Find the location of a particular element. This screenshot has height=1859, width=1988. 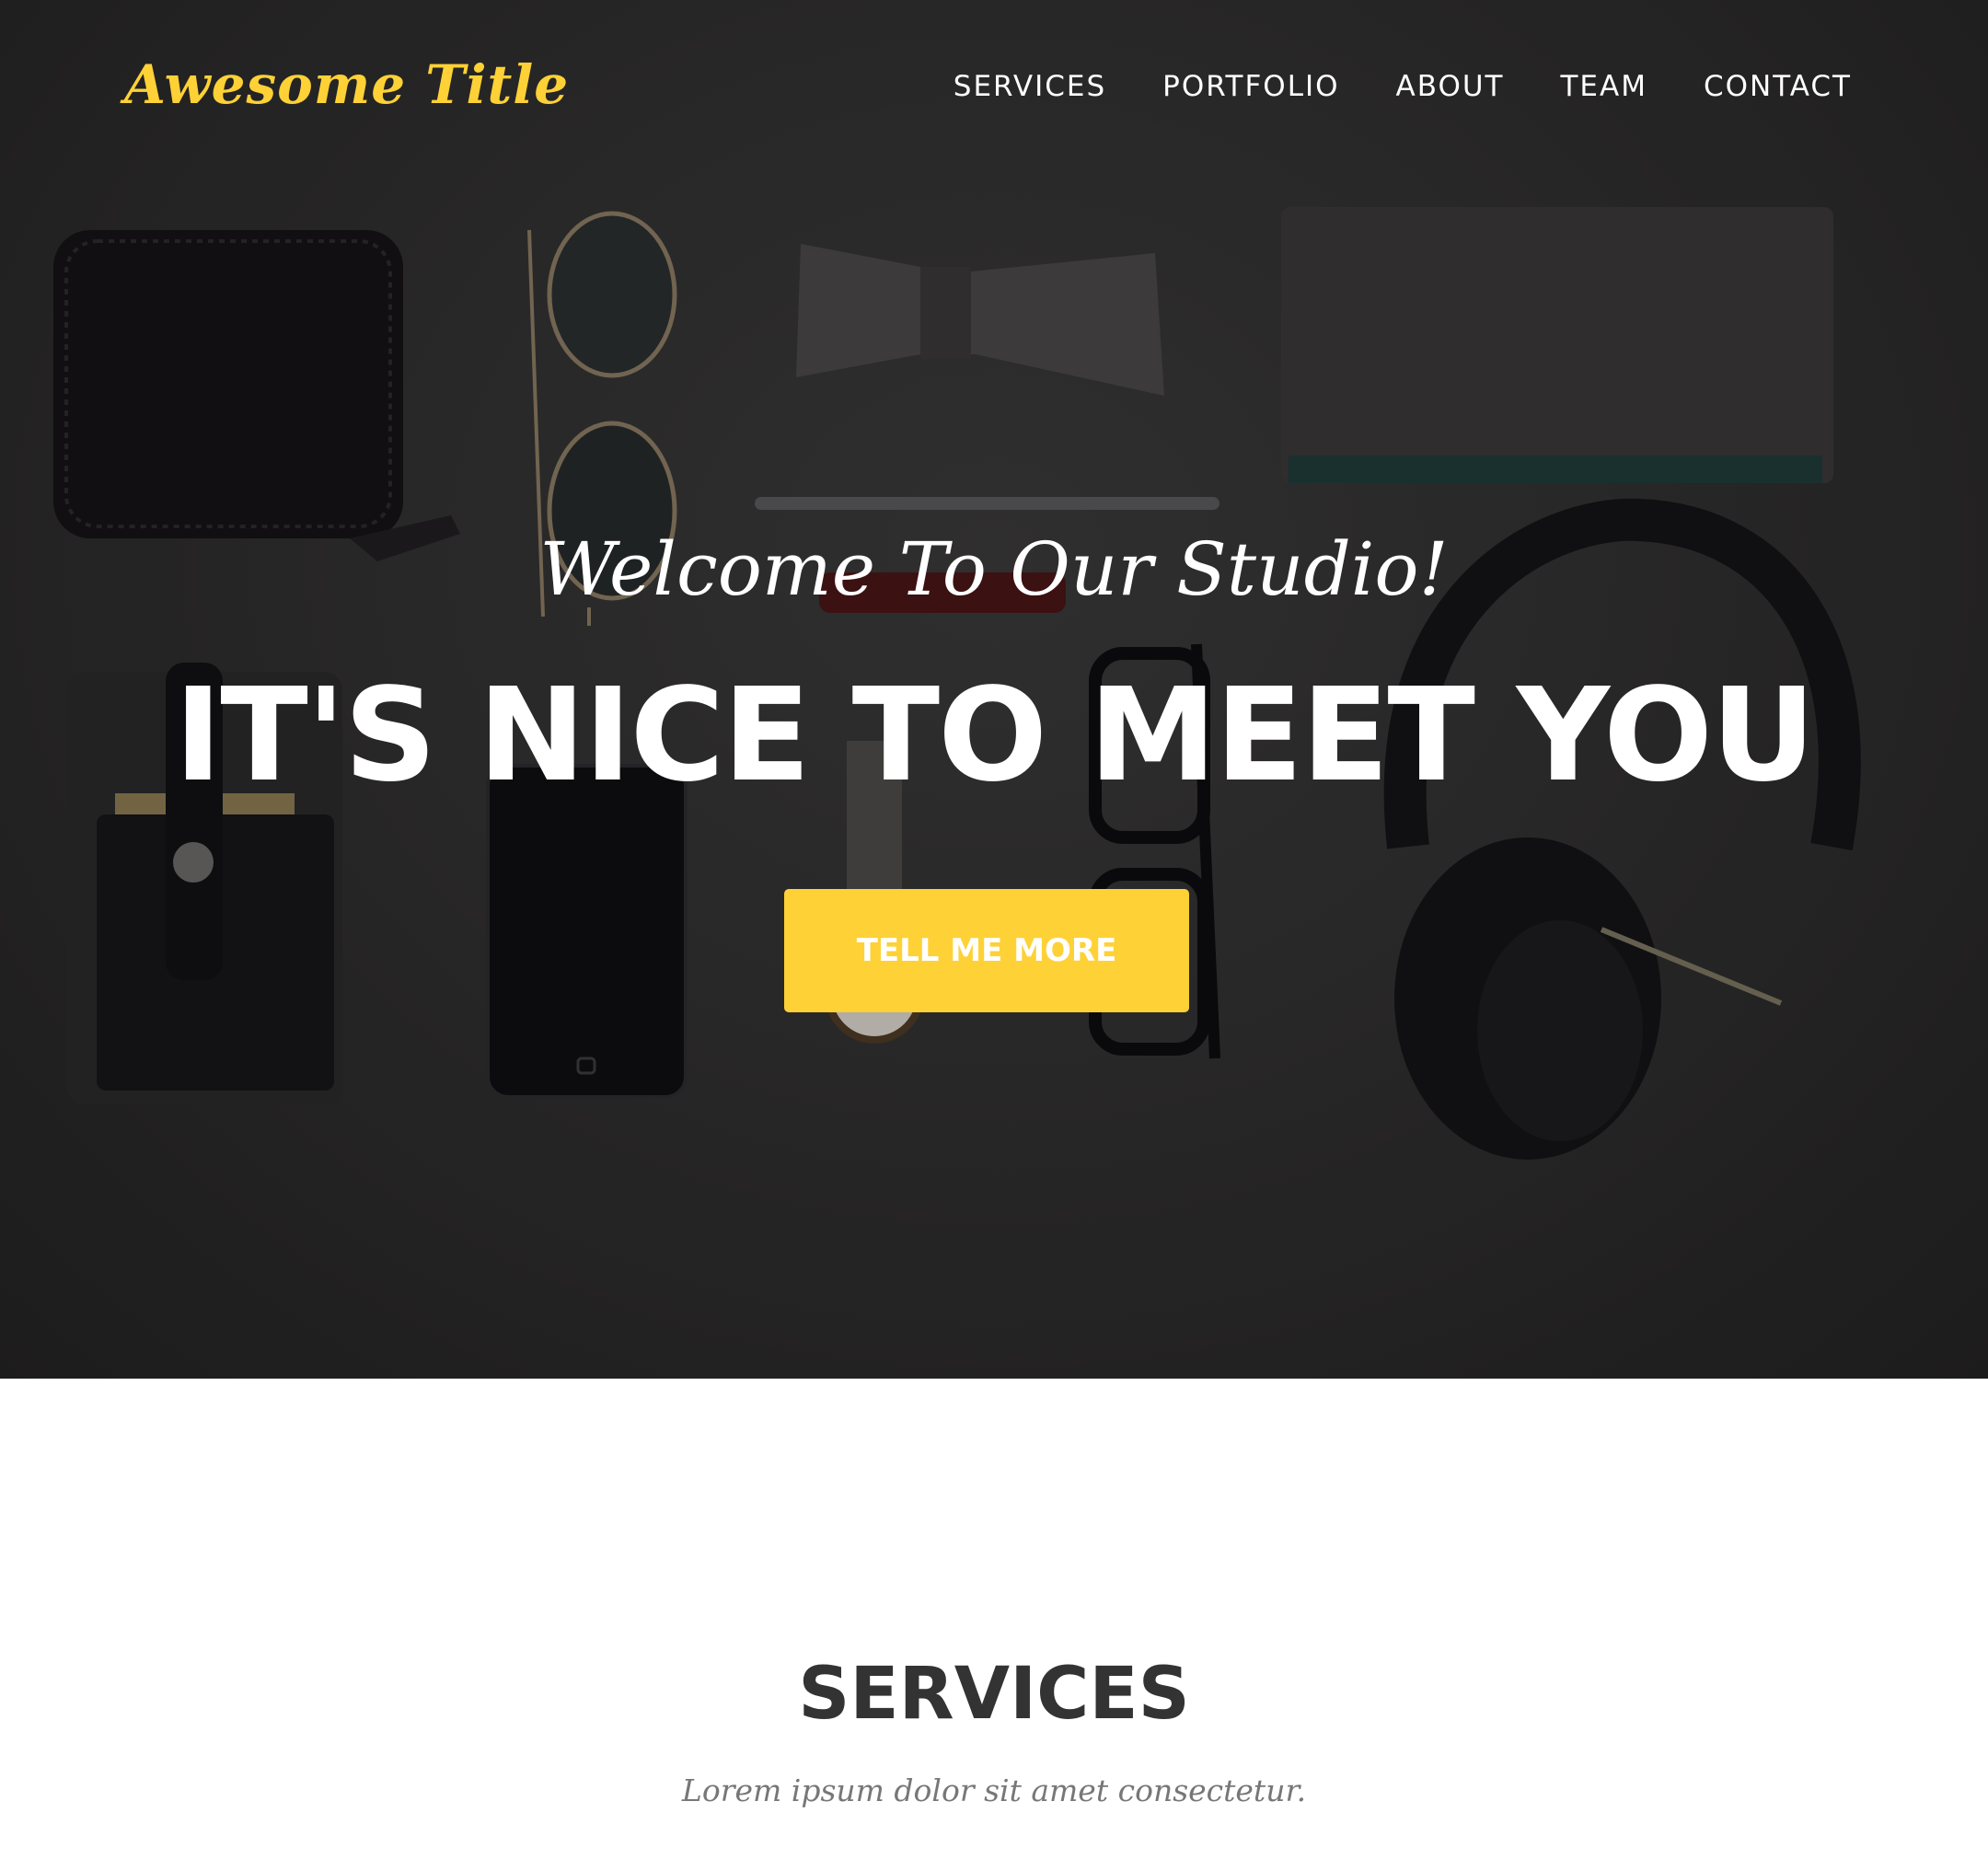

nav-item-team: TEAM is located at coordinates (1604, 87).